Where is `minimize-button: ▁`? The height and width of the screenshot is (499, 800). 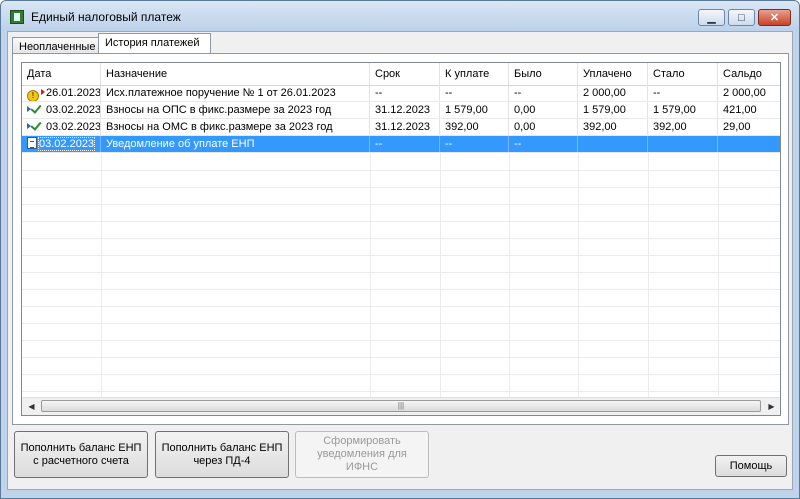 minimize-button: ▁ is located at coordinates (711, 17).